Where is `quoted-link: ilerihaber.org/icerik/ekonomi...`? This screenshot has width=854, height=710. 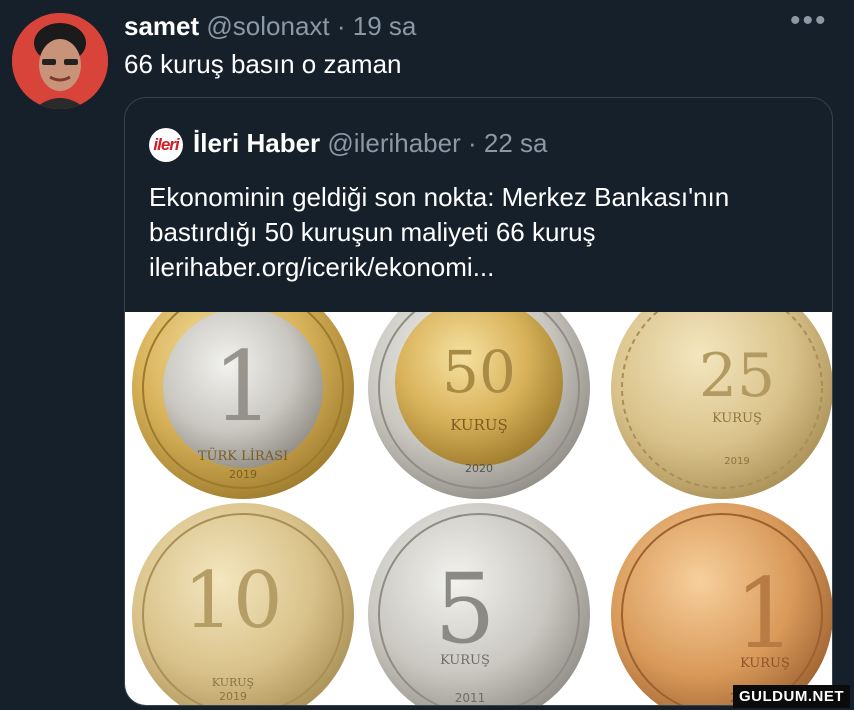 quoted-link: ilerihaber.org/icerik/ekonomi... is located at coordinates (479, 267).